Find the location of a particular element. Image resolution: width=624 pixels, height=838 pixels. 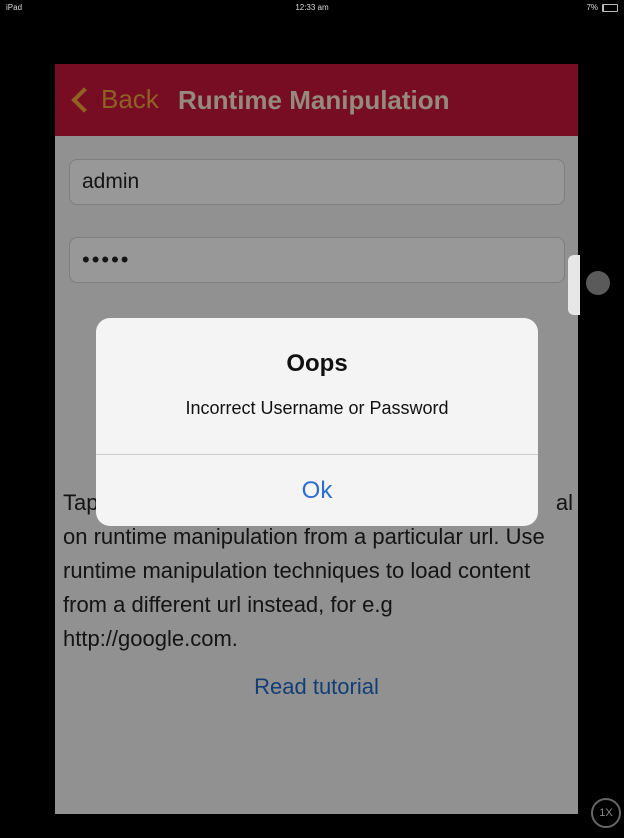

alert-message: Incorrect Username or Password is located at coordinates (317, 408).